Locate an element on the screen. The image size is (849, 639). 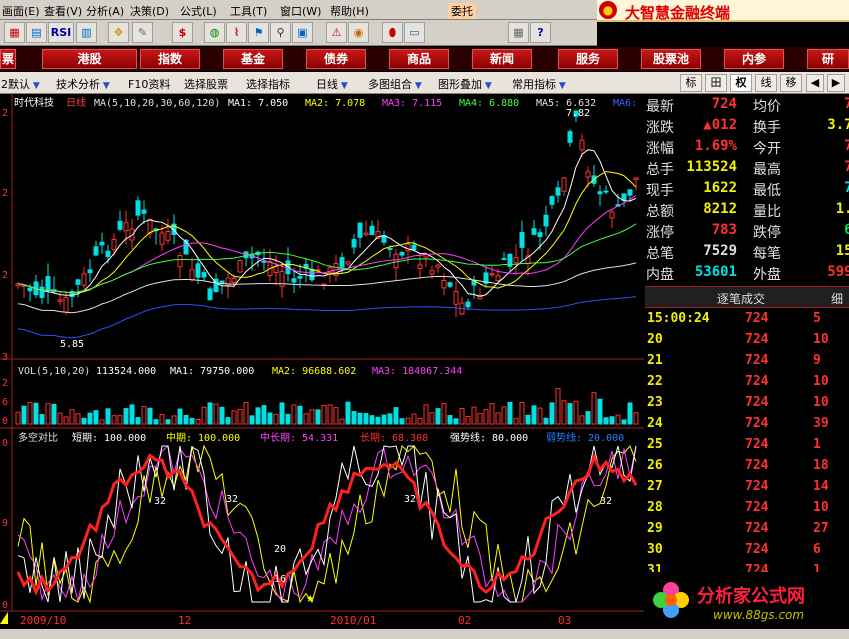
menu-item-help: 帮助(H) is located at coordinates (349, 11).